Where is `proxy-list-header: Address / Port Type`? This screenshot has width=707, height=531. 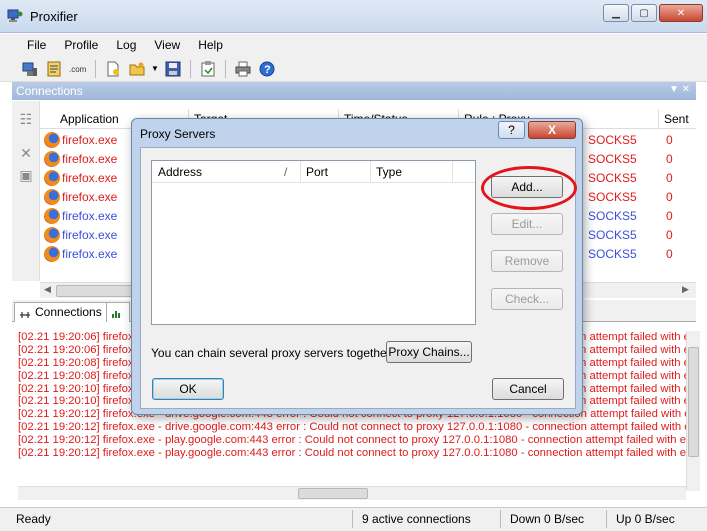 proxy-list-header: Address / Port Type is located at coordinates (313, 172).